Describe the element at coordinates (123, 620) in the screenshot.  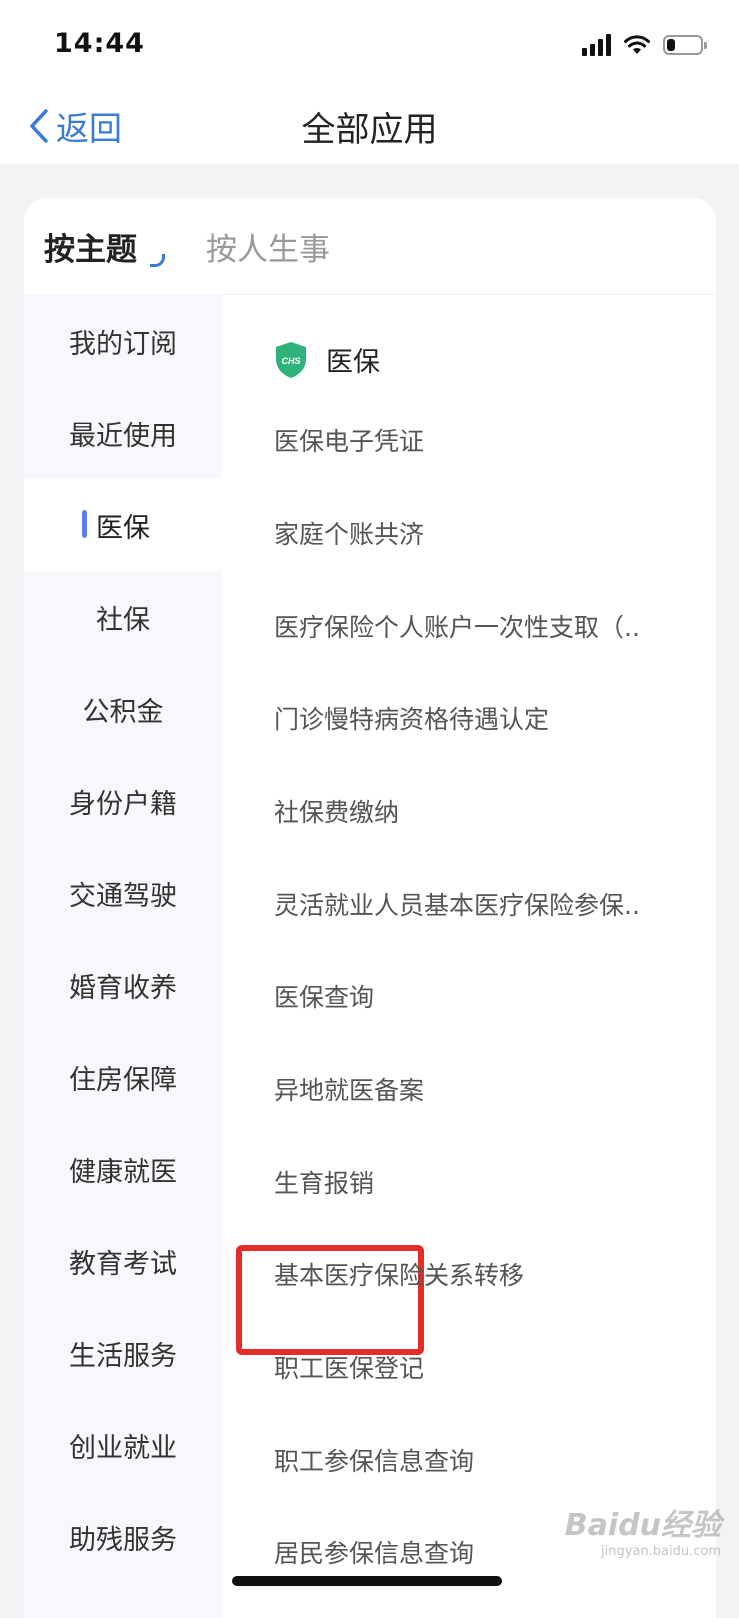
I see `sidebar-item-label: 社保` at that location.